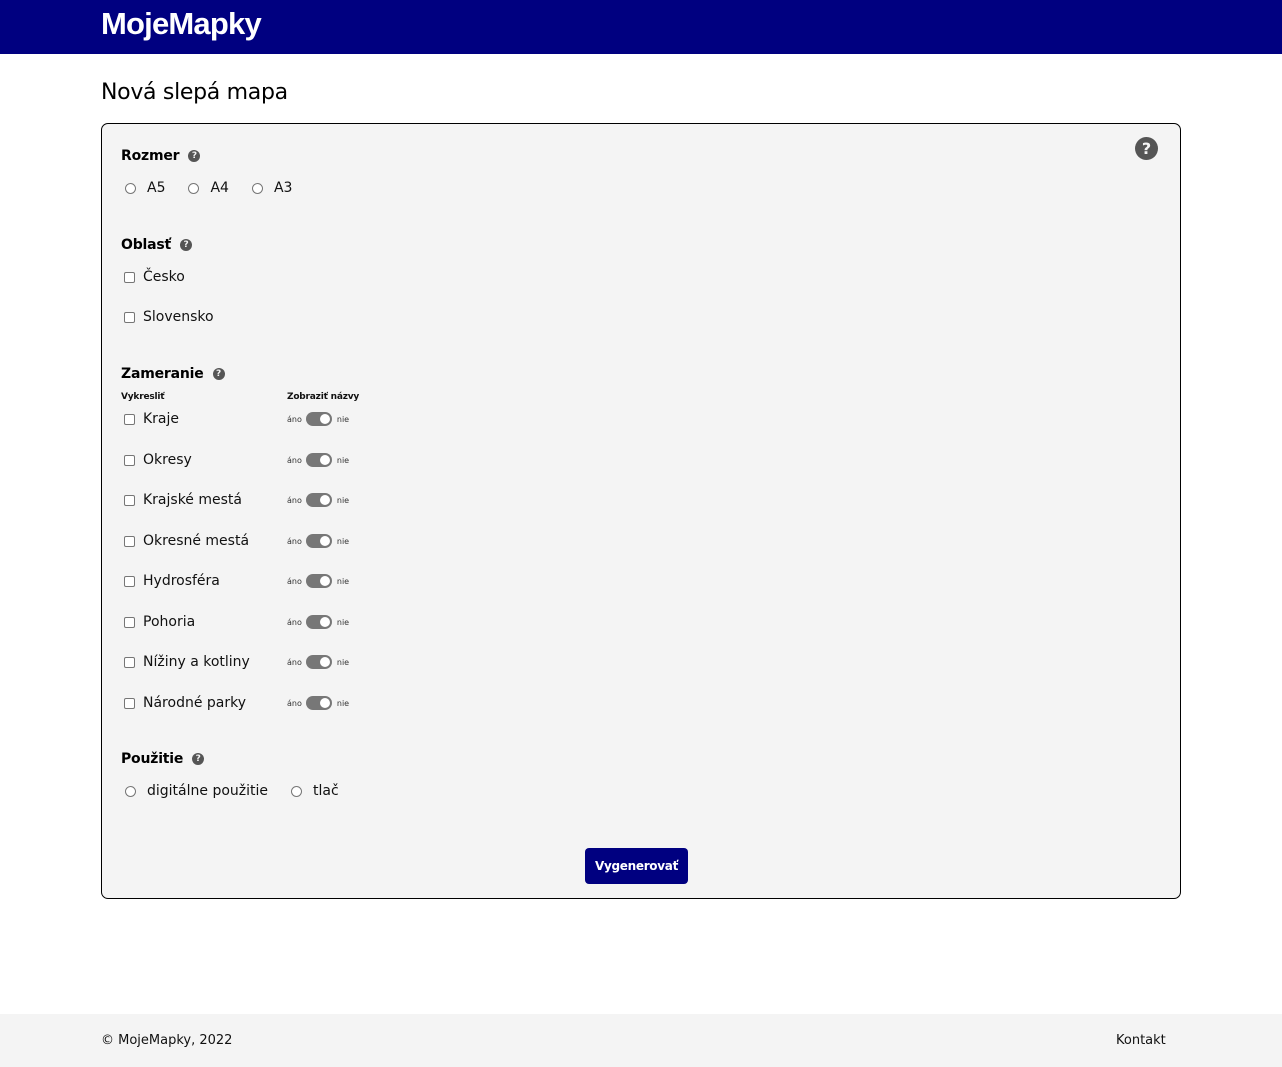  What do you see at coordinates (167, 1040) in the screenshot?
I see `copyright-text: © MojeMapky, 2022` at bounding box center [167, 1040].